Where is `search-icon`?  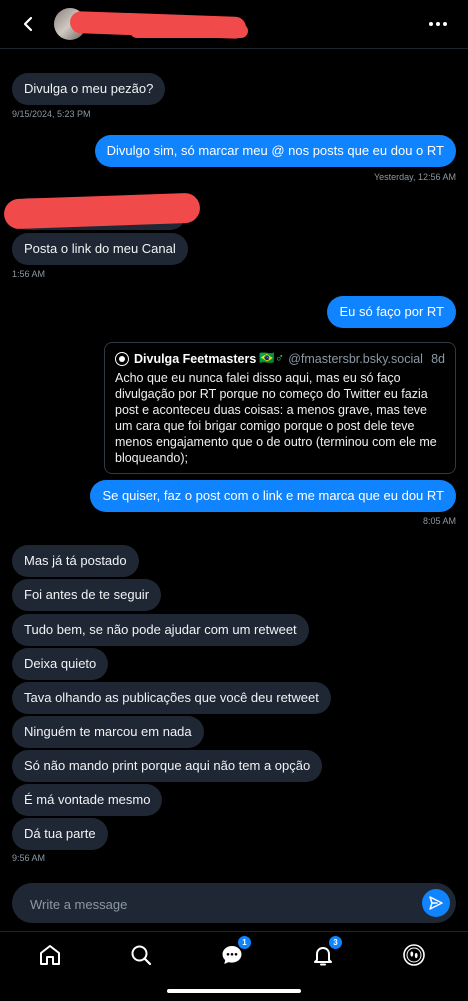
search-icon is located at coordinates (141, 955).